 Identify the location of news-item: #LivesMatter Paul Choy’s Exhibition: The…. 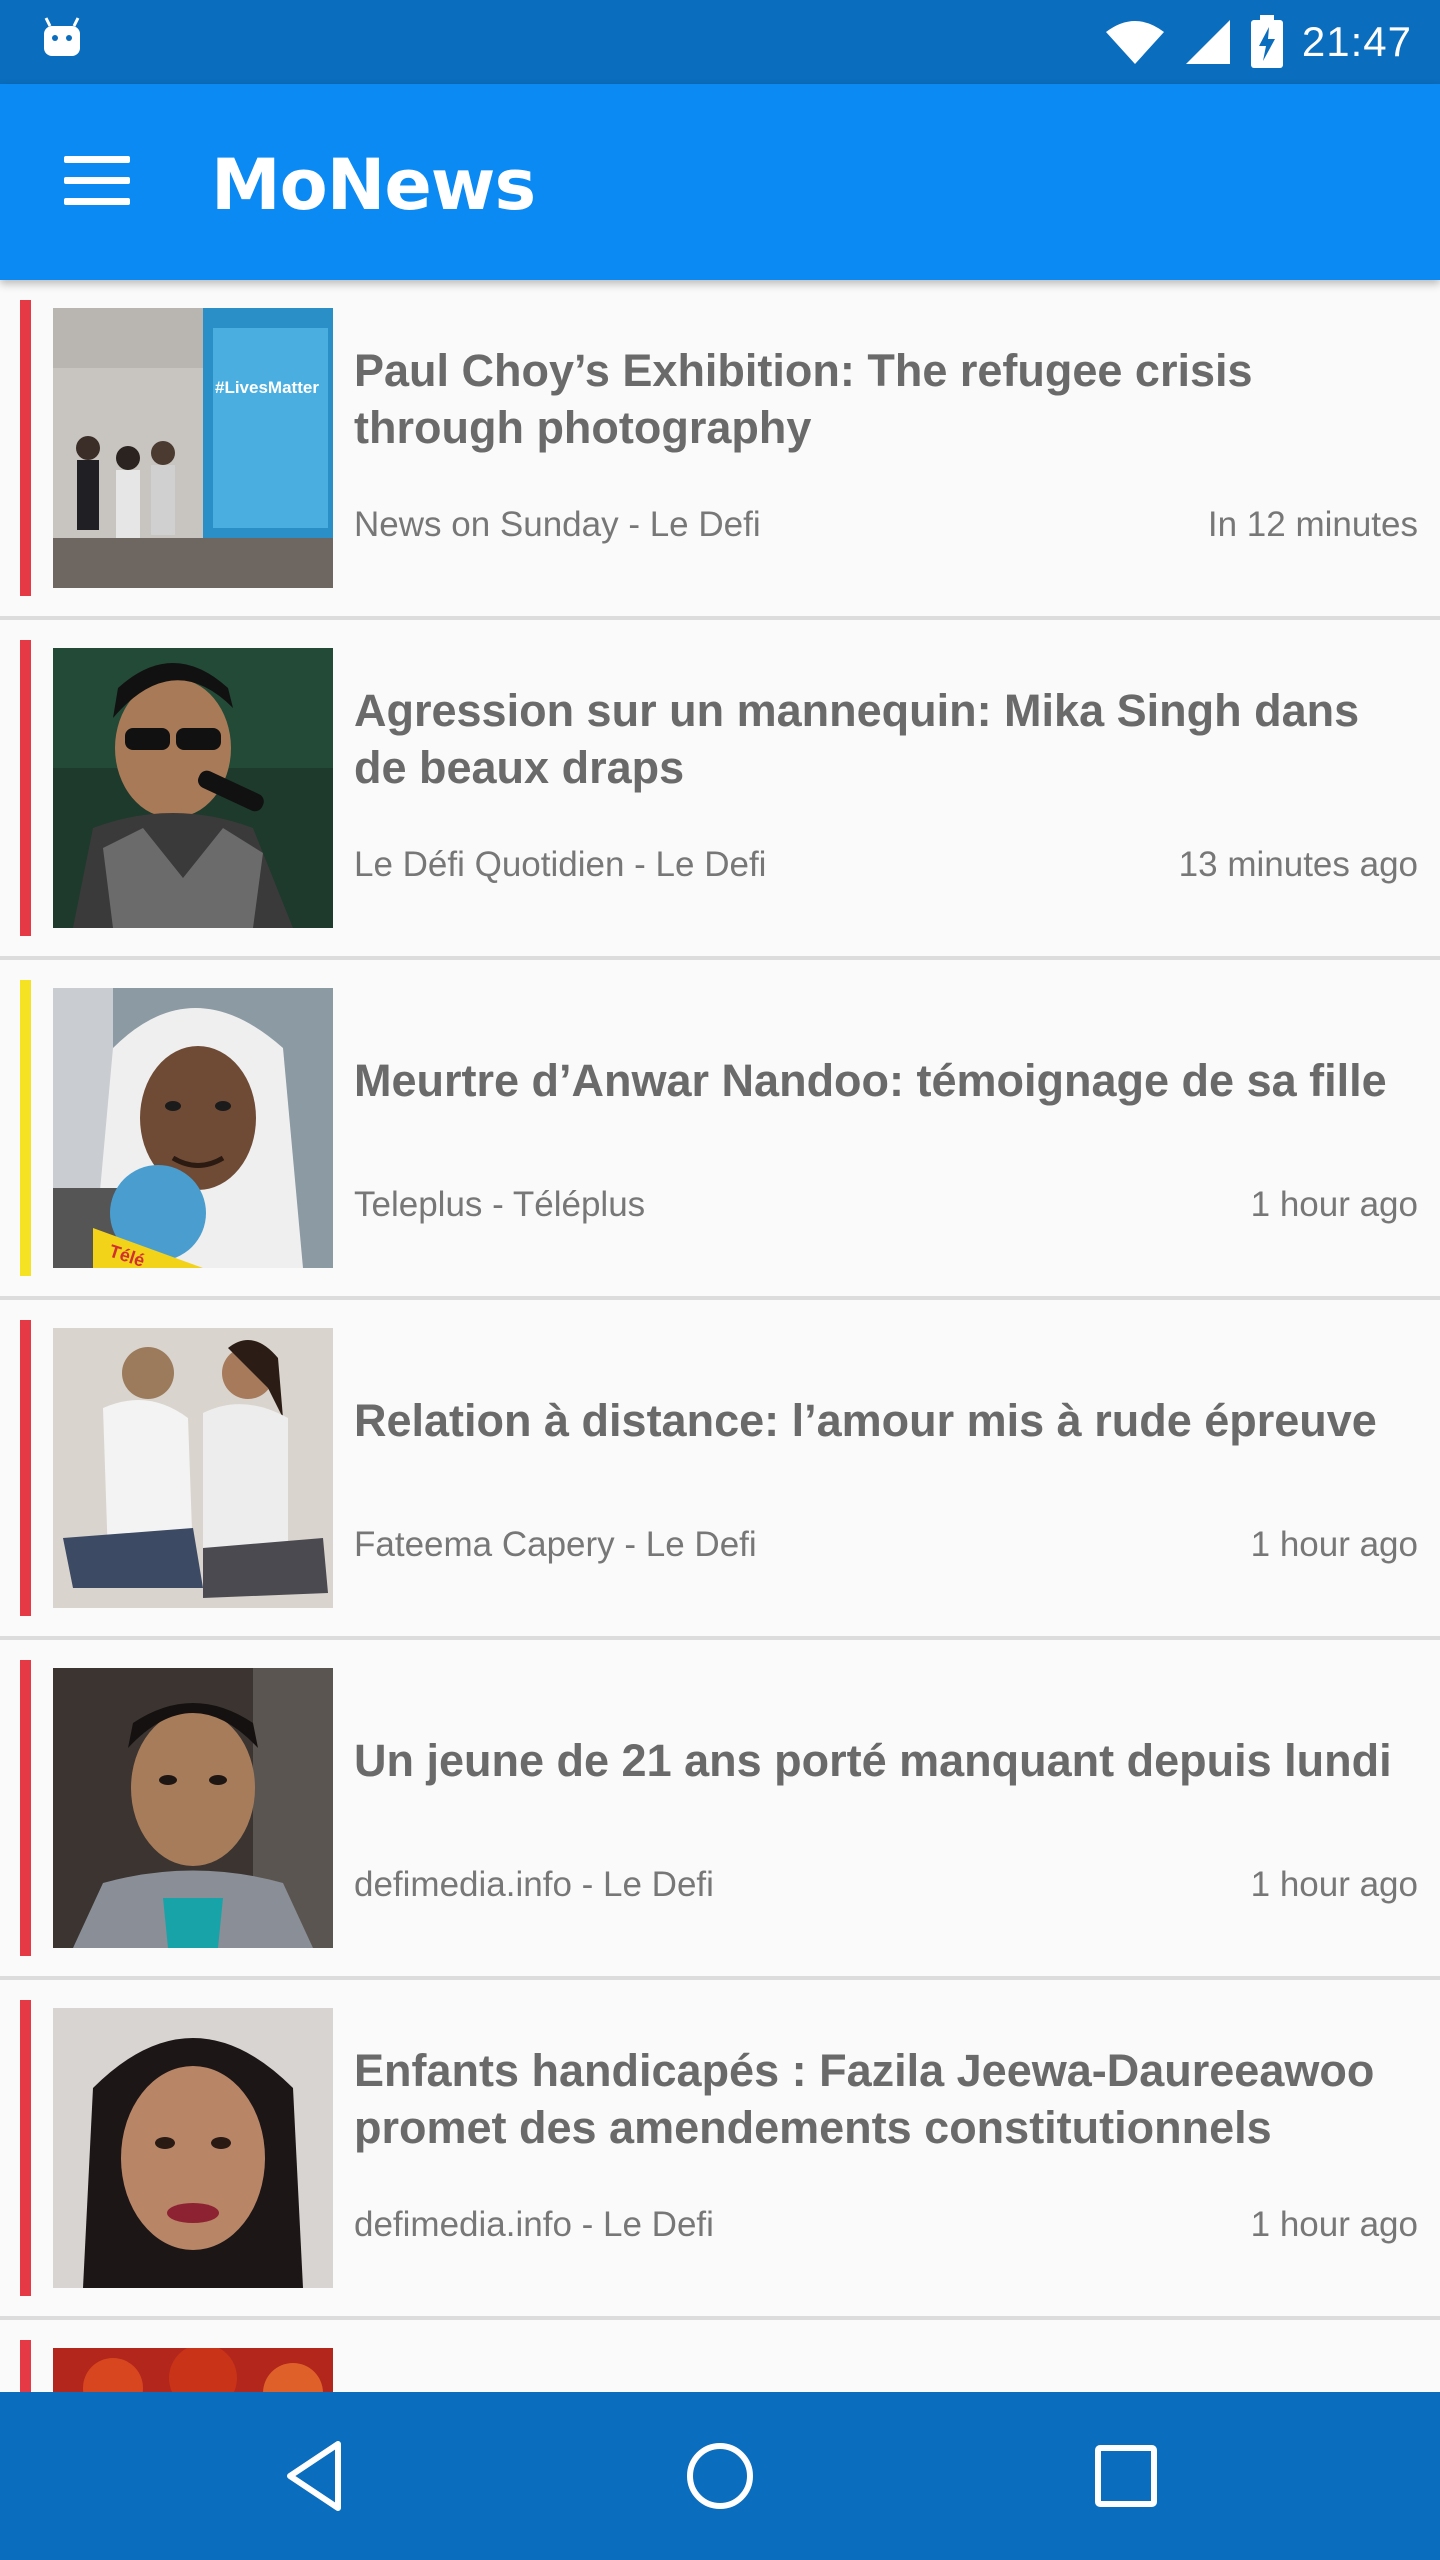
(720, 450).